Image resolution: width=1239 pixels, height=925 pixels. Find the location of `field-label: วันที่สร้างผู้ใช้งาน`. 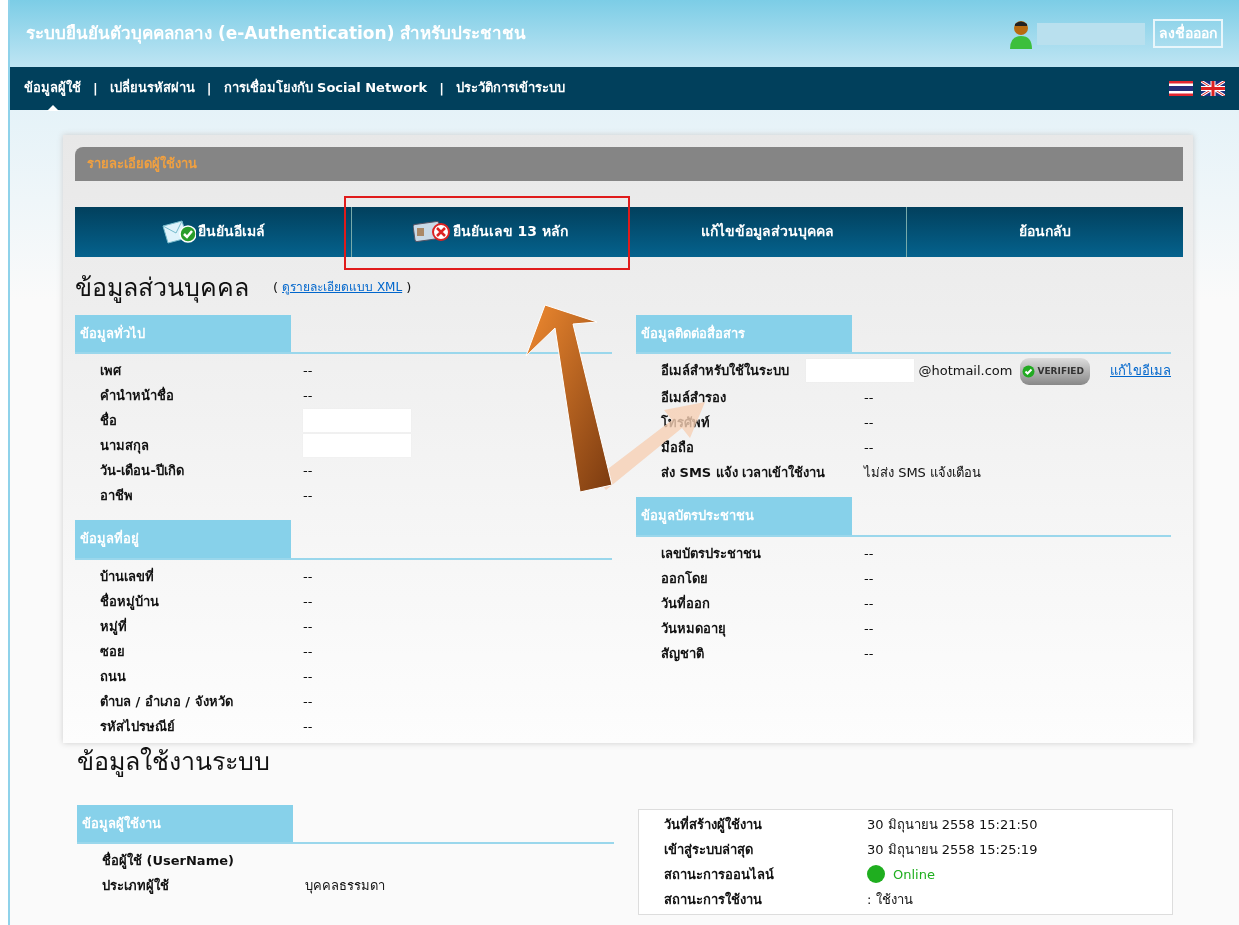

field-label: วันที่สร้างผู้ใช้งาน is located at coordinates (713, 824).